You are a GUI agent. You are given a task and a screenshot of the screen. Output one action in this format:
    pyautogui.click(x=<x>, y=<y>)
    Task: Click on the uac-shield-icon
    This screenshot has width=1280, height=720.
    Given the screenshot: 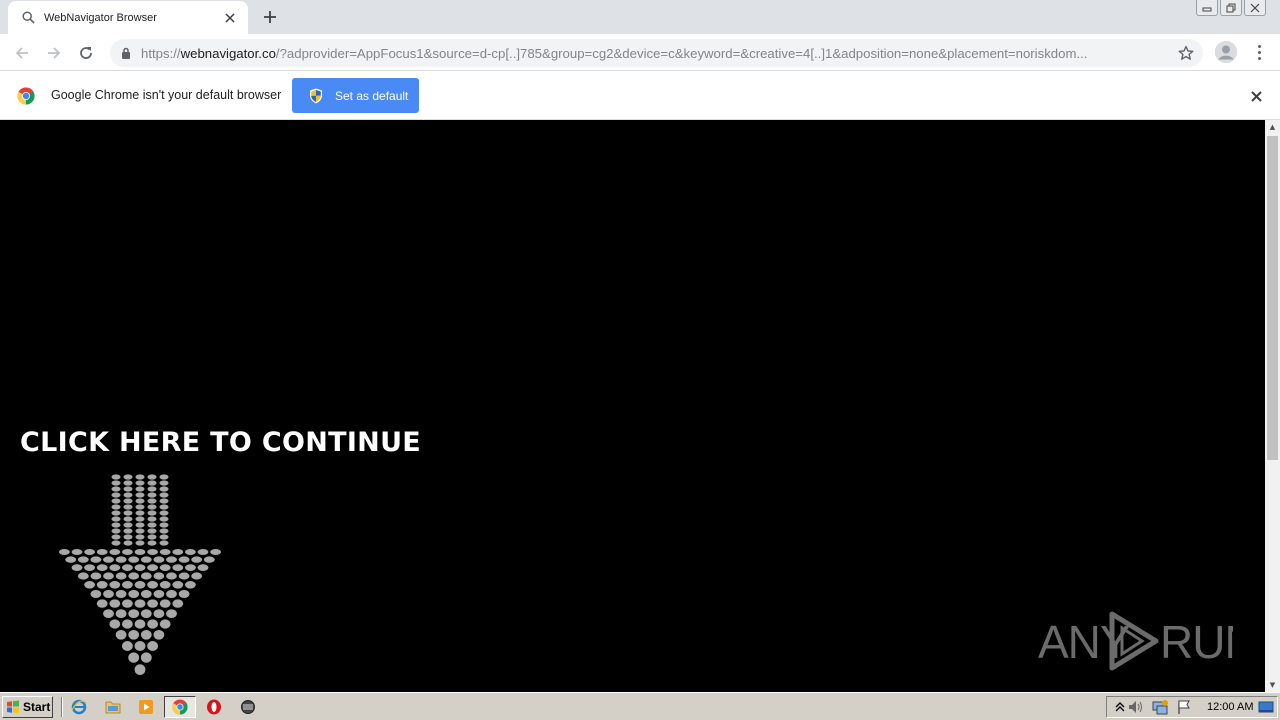 What is the action you would take?
    pyautogui.click(x=316, y=95)
    